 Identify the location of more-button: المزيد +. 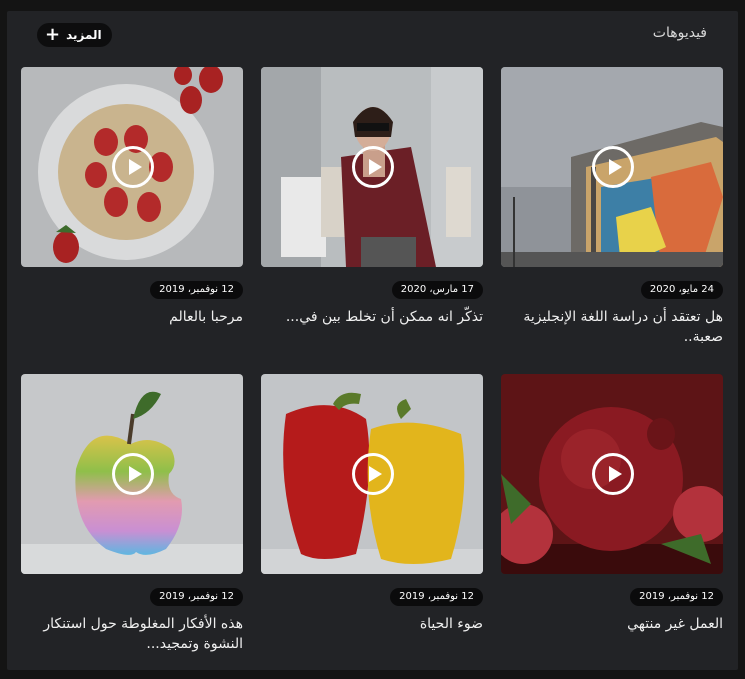
(74, 35).